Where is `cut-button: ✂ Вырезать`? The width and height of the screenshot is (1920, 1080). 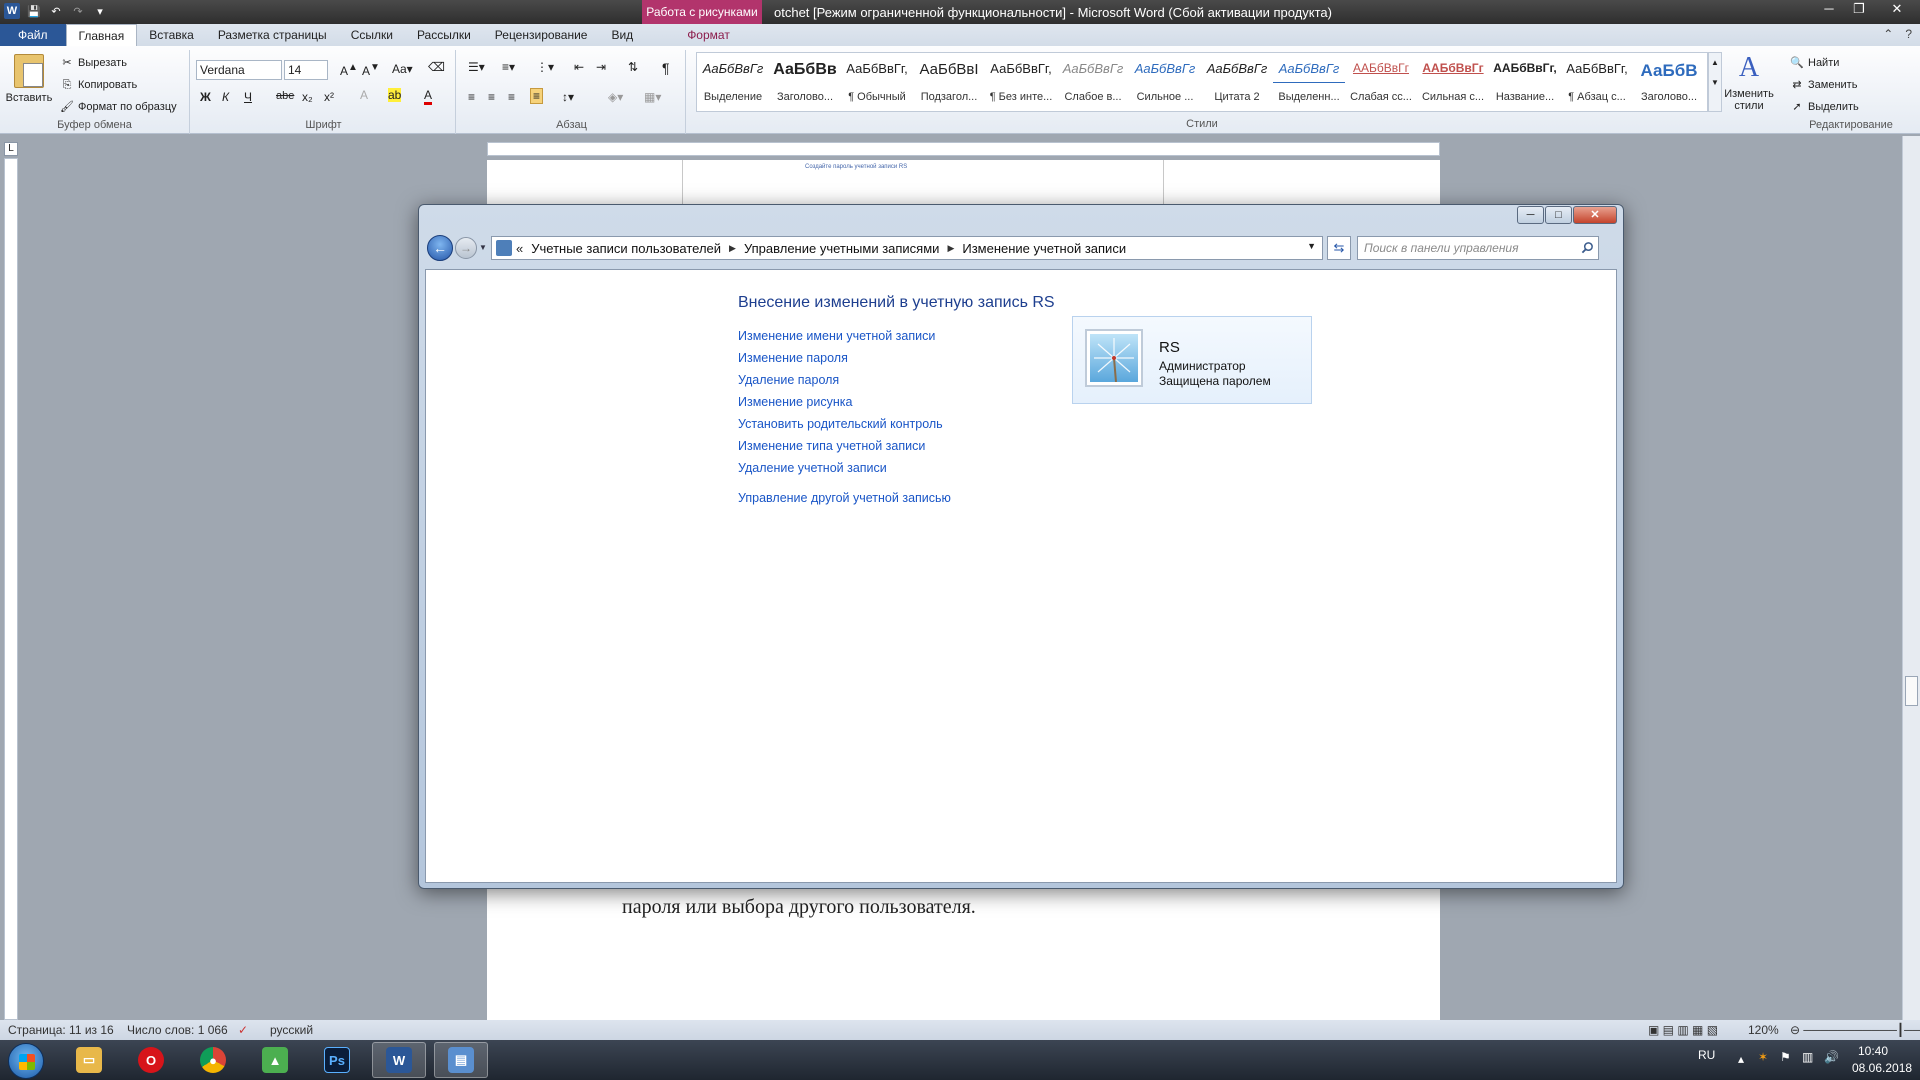
cut-button: ✂ Вырезать is located at coordinates (93, 63).